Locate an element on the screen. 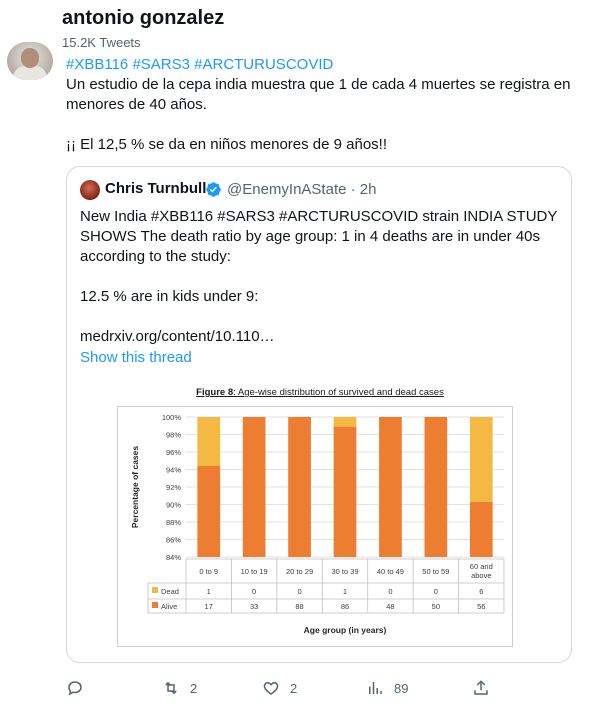  data-label-alive: 48 is located at coordinates (390, 606).